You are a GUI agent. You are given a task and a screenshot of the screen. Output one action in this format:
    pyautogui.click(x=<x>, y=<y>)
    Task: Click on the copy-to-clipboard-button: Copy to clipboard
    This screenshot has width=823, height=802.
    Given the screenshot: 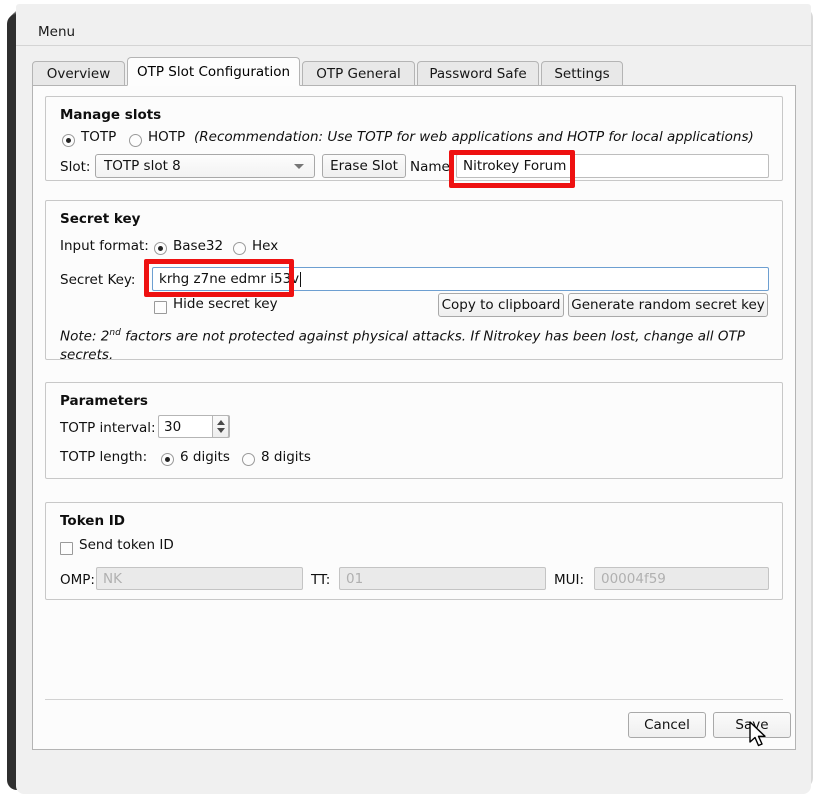 What is the action you would take?
    pyautogui.click(x=501, y=305)
    